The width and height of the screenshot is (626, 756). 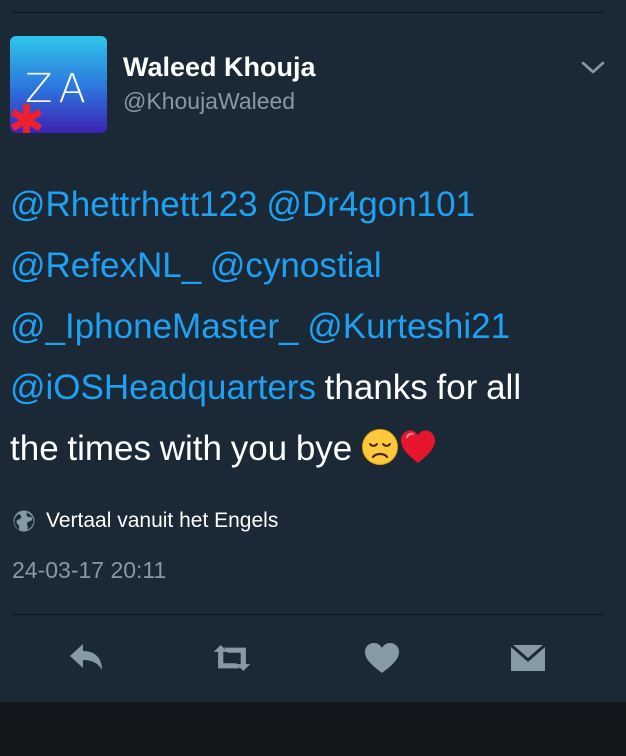 I want to click on author-display-name: Waleed Khouja, so click(x=219, y=67).